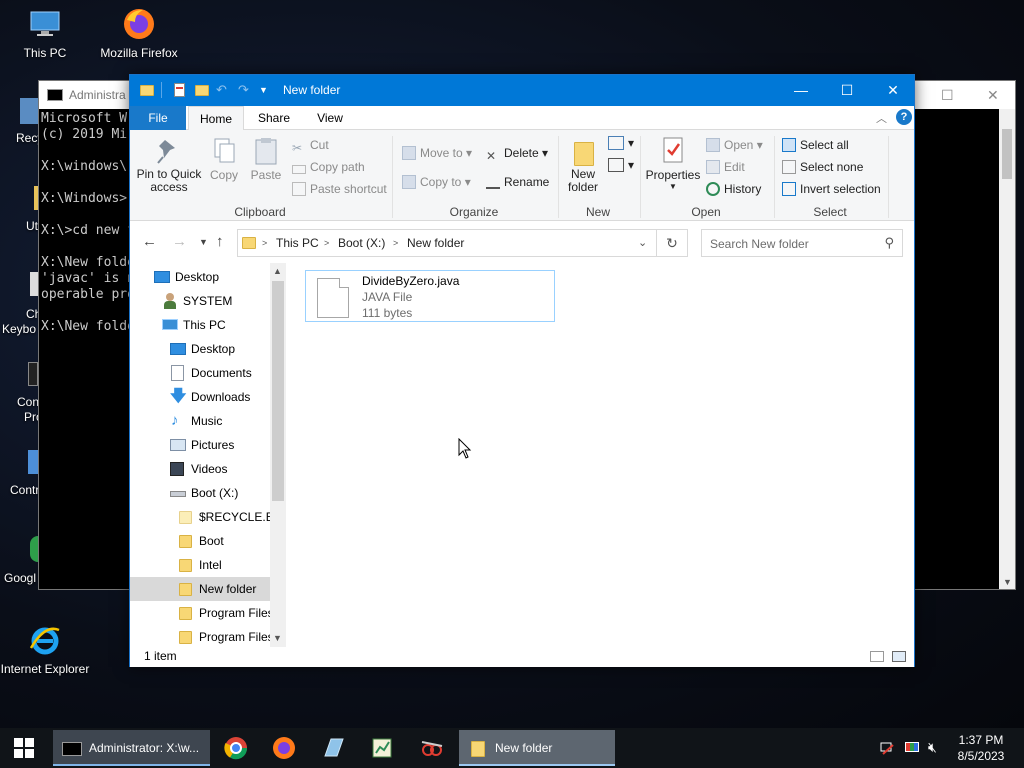  What do you see at coordinates (436, 182) in the screenshot?
I see `copy-to-button: Copy to ▾` at bounding box center [436, 182].